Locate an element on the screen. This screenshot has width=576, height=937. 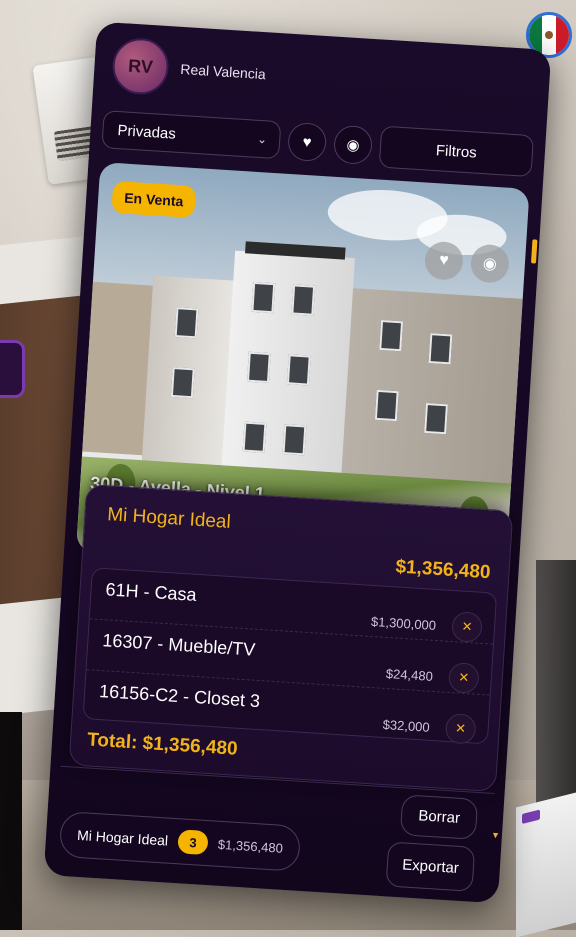
view-toggle-button: ◉ is located at coordinates (353, 145).